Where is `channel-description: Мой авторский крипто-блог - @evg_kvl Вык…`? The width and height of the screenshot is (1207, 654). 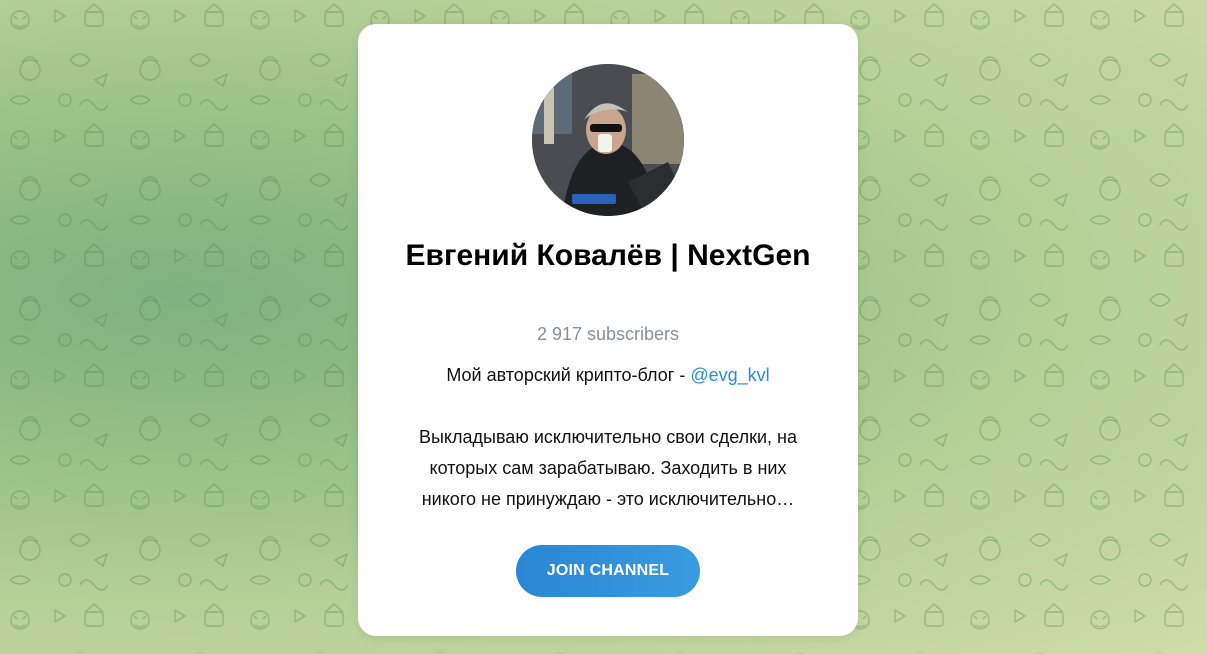
channel-description: Мой авторский крипто-блог - @evg_kvl Вык… is located at coordinates (608, 437).